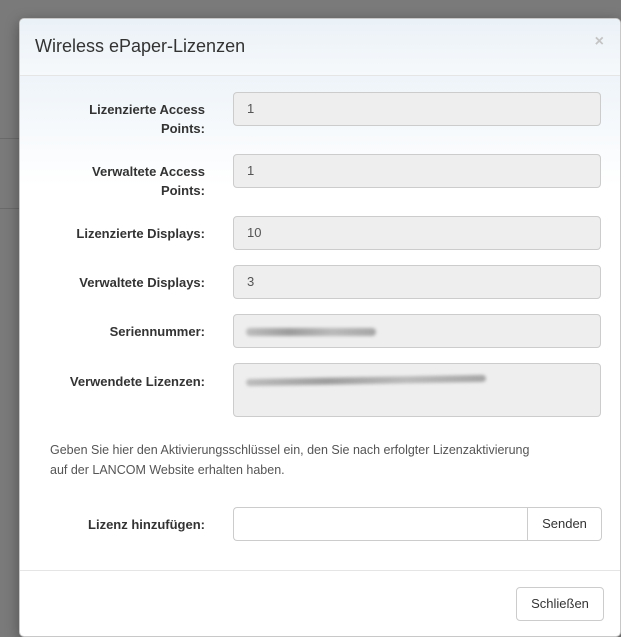 The height and width of the screenshot is (637, 621). Describe the element at coordinates (157, 331) in the screenshot. I see `serial-number-label: Seriennummer:` at that location.